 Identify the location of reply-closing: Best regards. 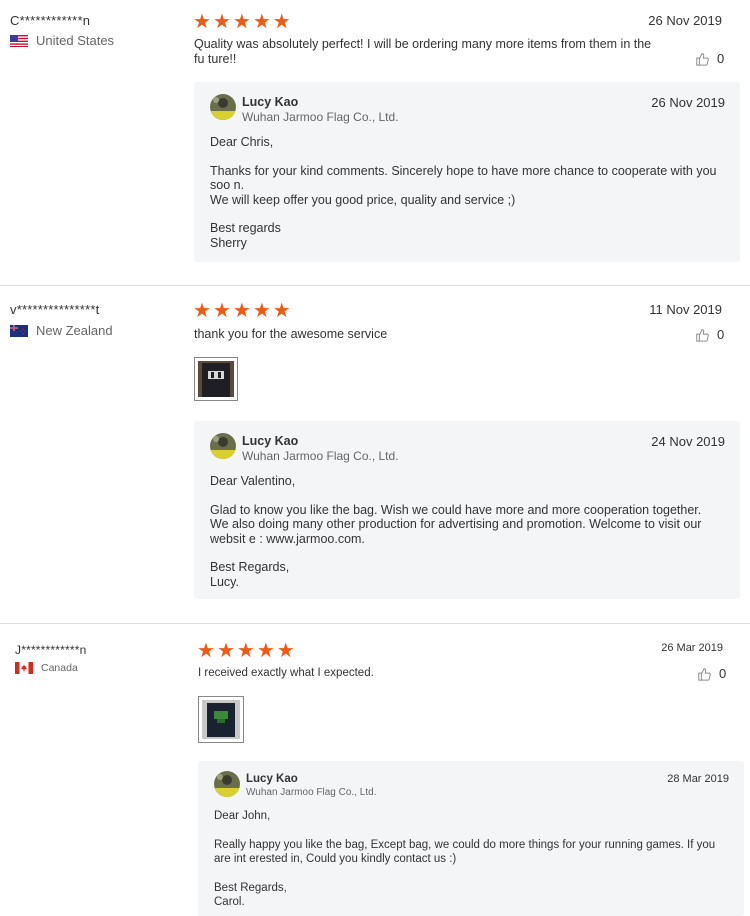
(245, 228).